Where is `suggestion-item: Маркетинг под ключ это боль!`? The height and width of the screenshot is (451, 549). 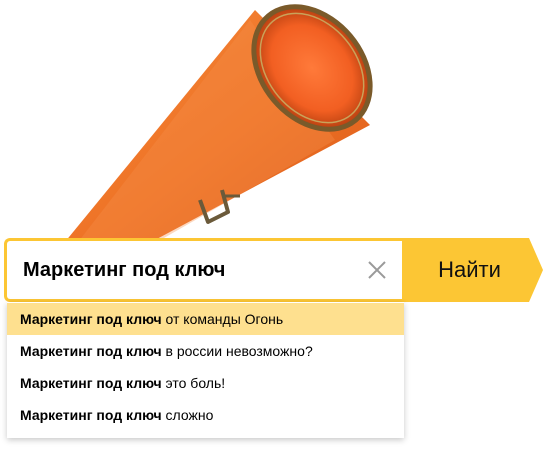
suggestion-item: Маркетинг под ключ это боль! is located at coordinates (205, 383).